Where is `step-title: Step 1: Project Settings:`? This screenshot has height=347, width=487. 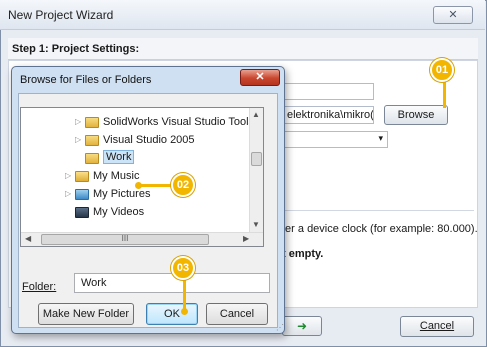
step-title: Step 1: Project Settings: is located at coordinates (76, 49).